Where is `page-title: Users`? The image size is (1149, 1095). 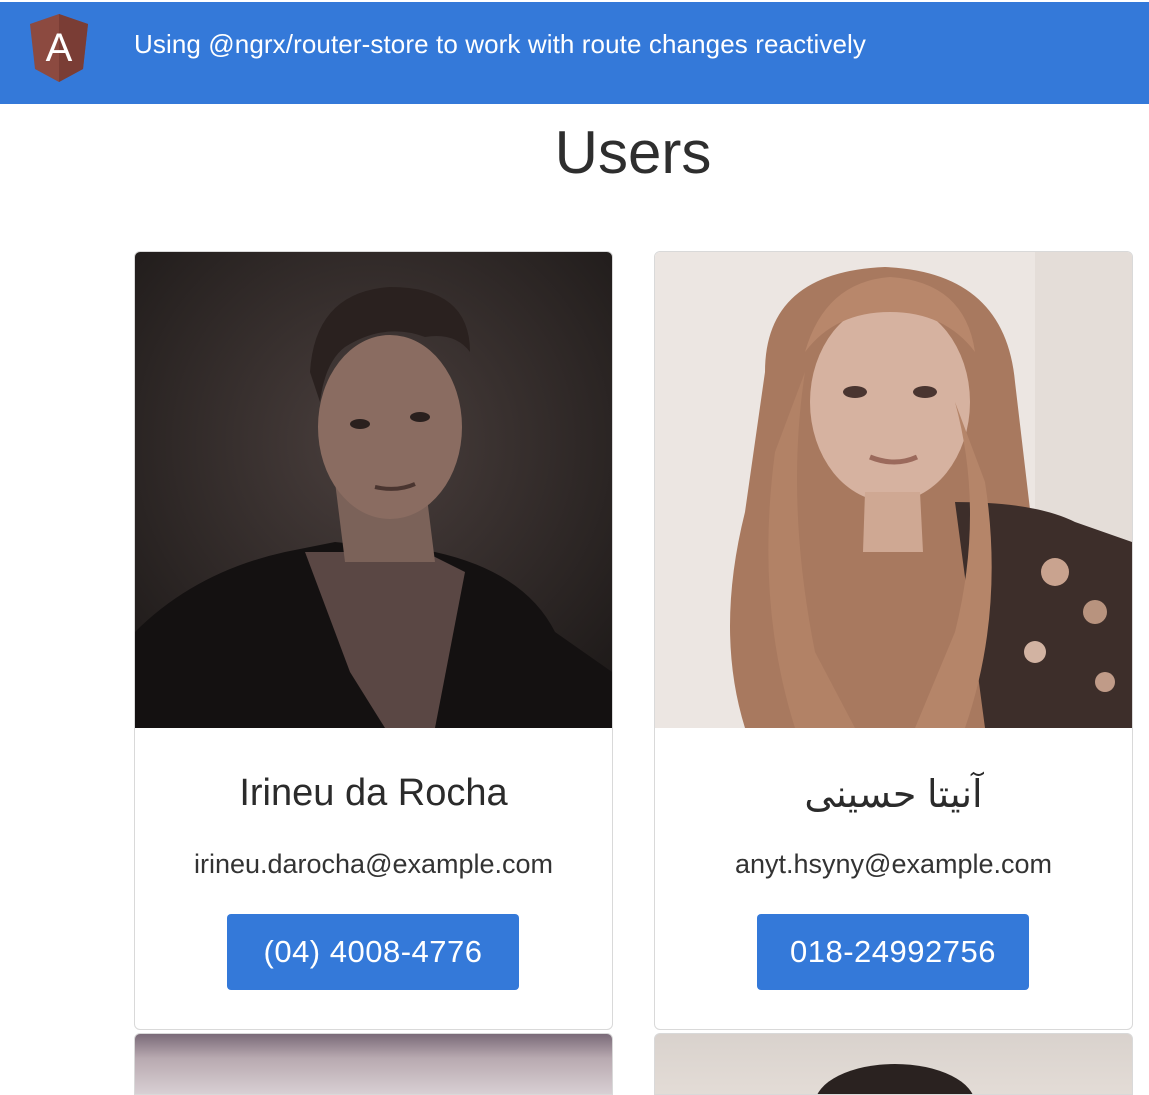
page-title: Users is located at coordinates (633, 152).